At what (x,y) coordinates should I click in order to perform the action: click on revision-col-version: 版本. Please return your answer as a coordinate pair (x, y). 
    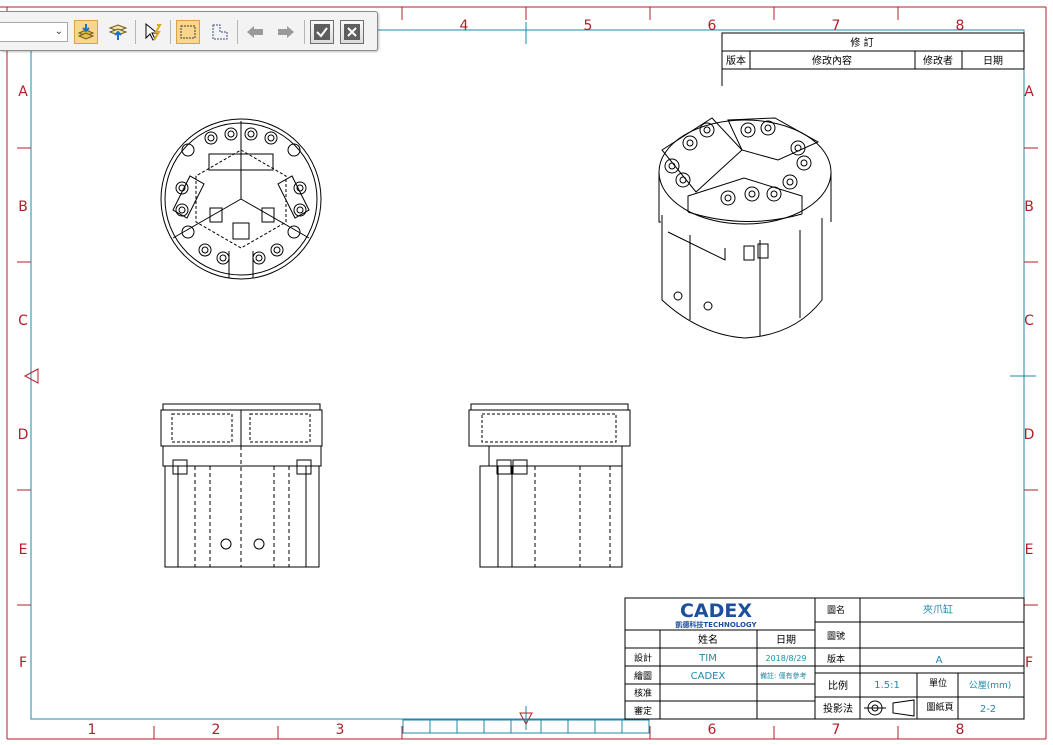
    Looking at the image, I should click on (736, 60).